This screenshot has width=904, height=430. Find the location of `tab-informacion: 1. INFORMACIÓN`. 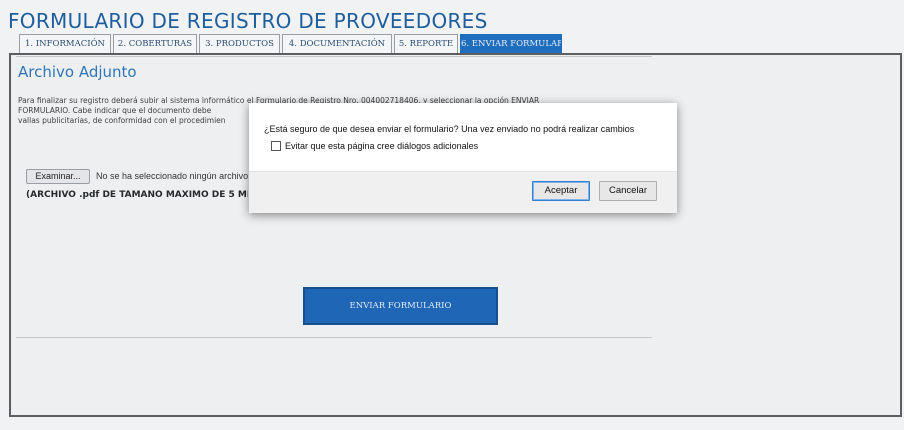

tab-informacion: 1. INFORMACIÓN is located at coordinates (65, 43).